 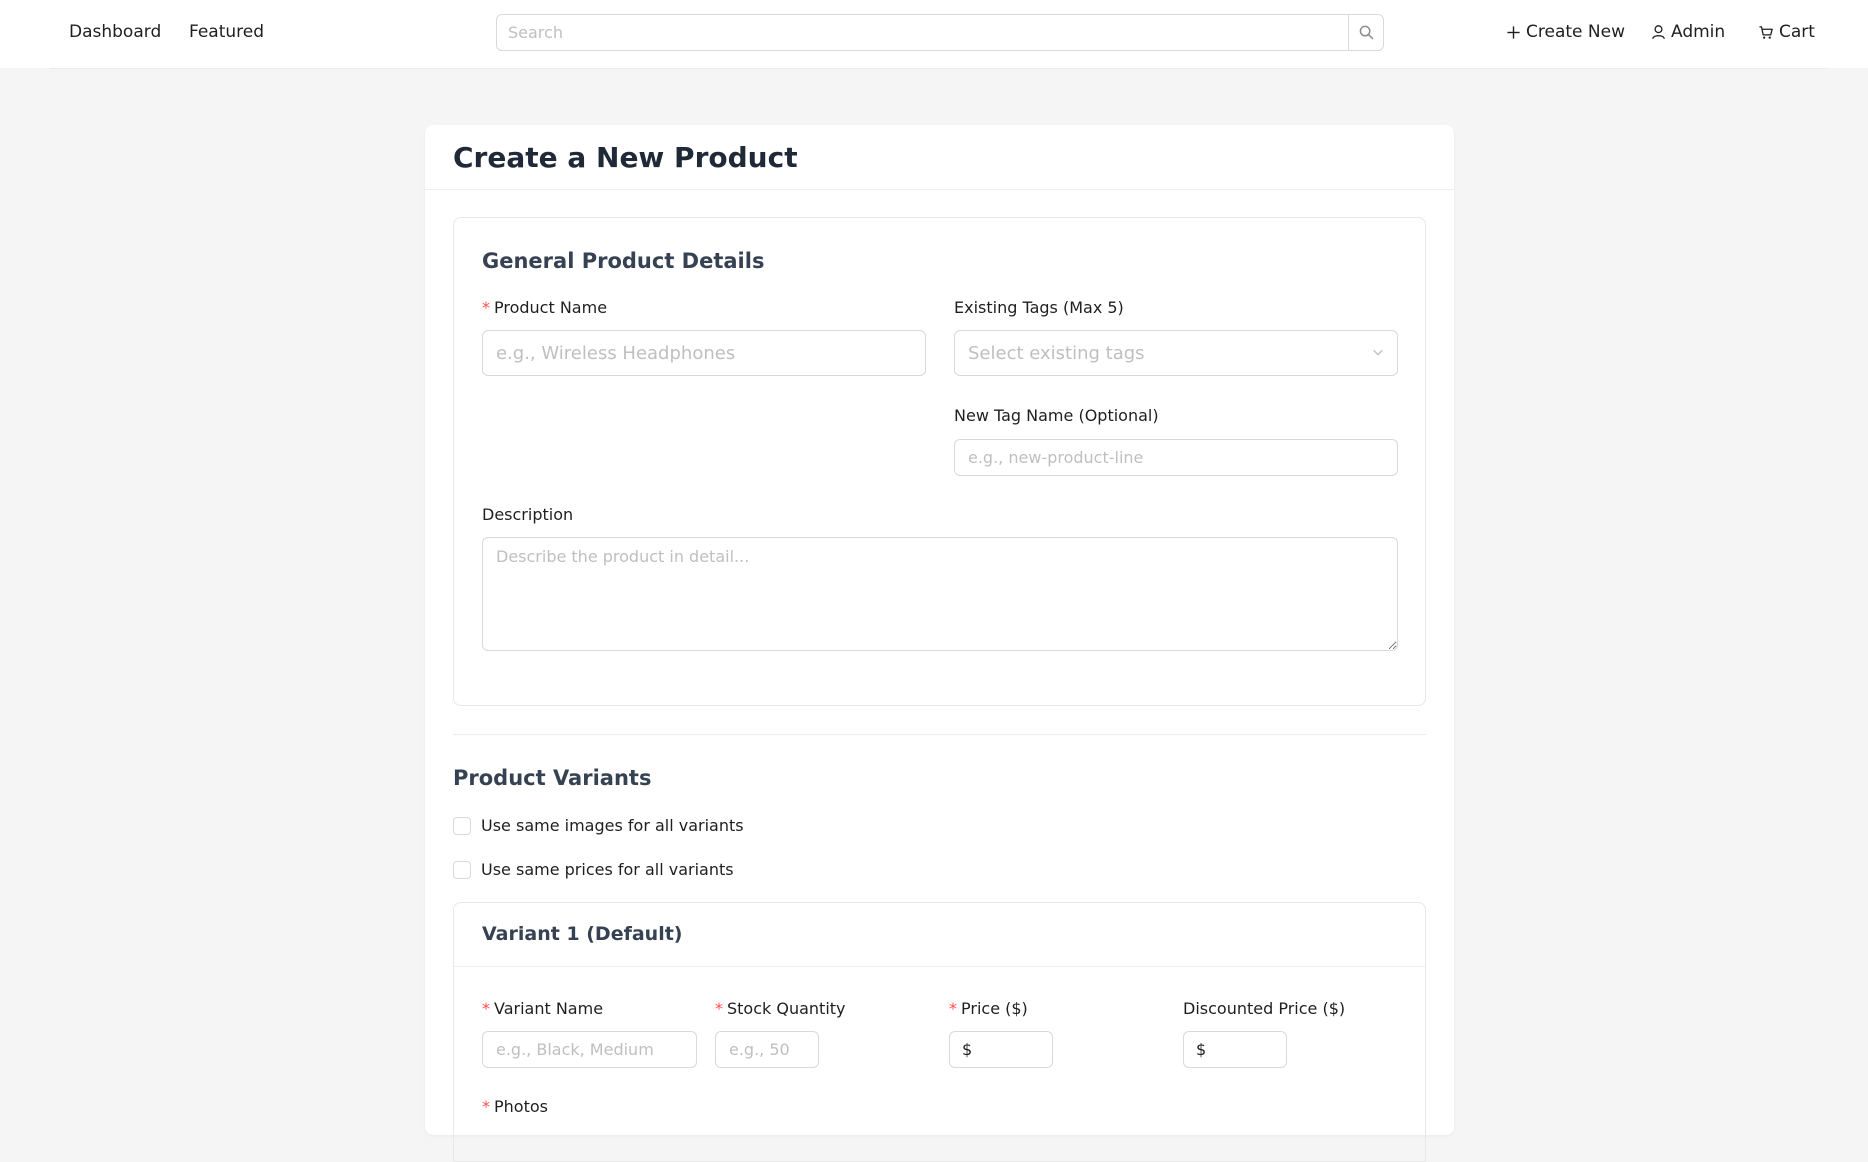 I want to click on cart-label: Cart, so click(x=1797, y=32).